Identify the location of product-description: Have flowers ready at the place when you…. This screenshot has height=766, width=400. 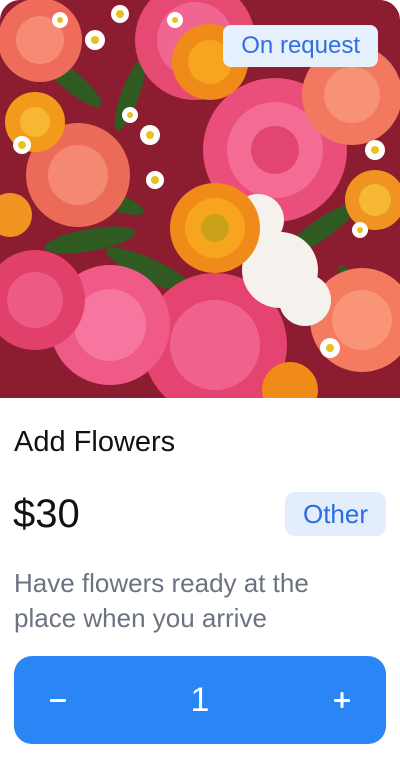
(161, 600).